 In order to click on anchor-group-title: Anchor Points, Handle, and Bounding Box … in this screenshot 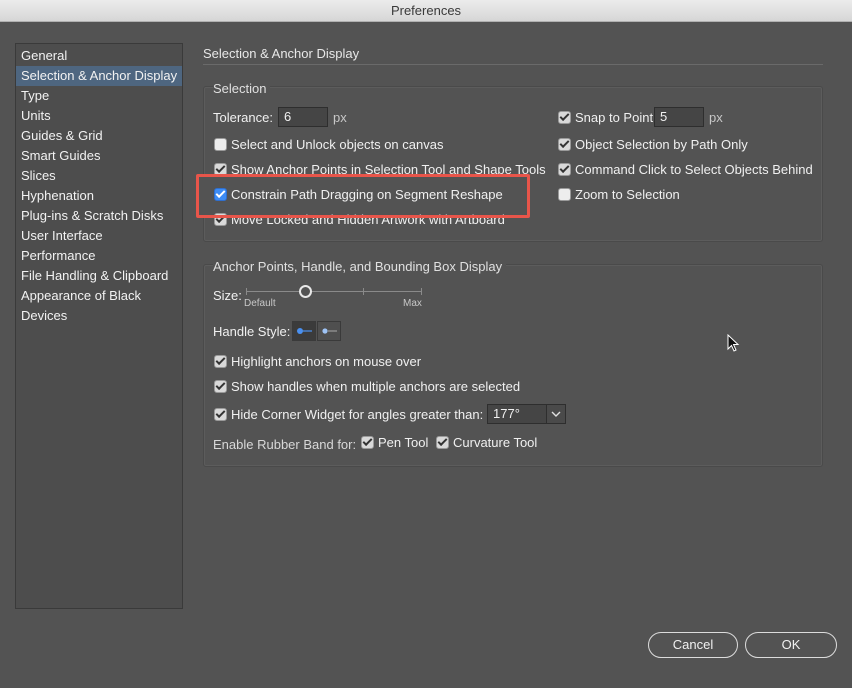, I will do `click(360, 266)`.